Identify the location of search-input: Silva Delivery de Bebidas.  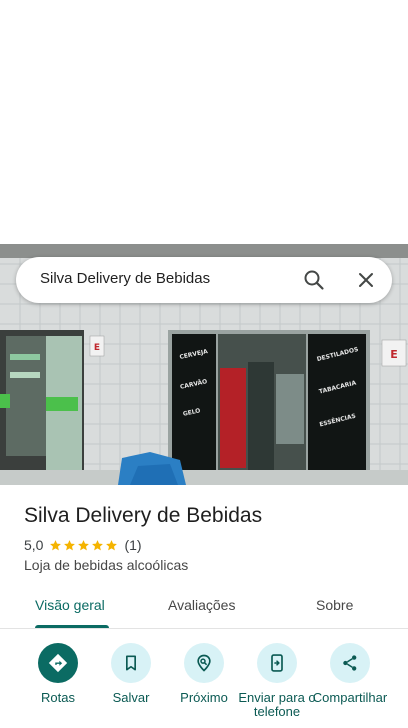
(125, 278).